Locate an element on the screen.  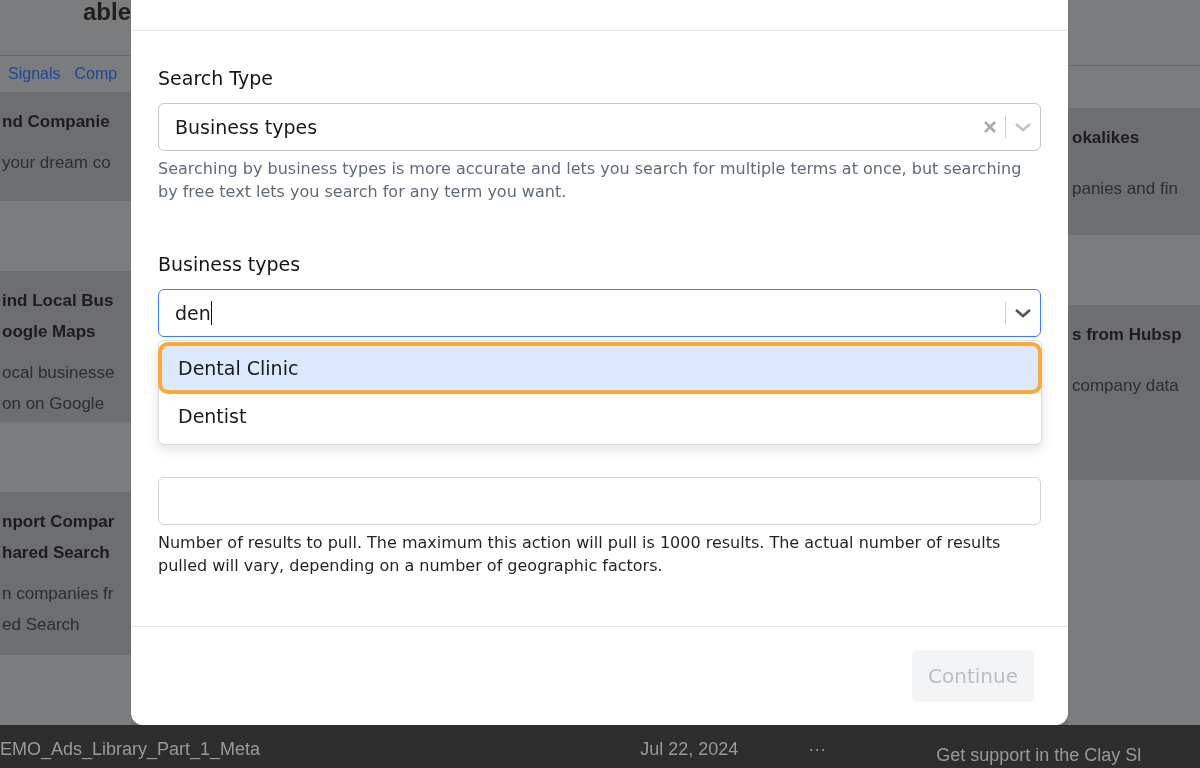
dropdown-option: Dentist is located at coordinates (600, 416).